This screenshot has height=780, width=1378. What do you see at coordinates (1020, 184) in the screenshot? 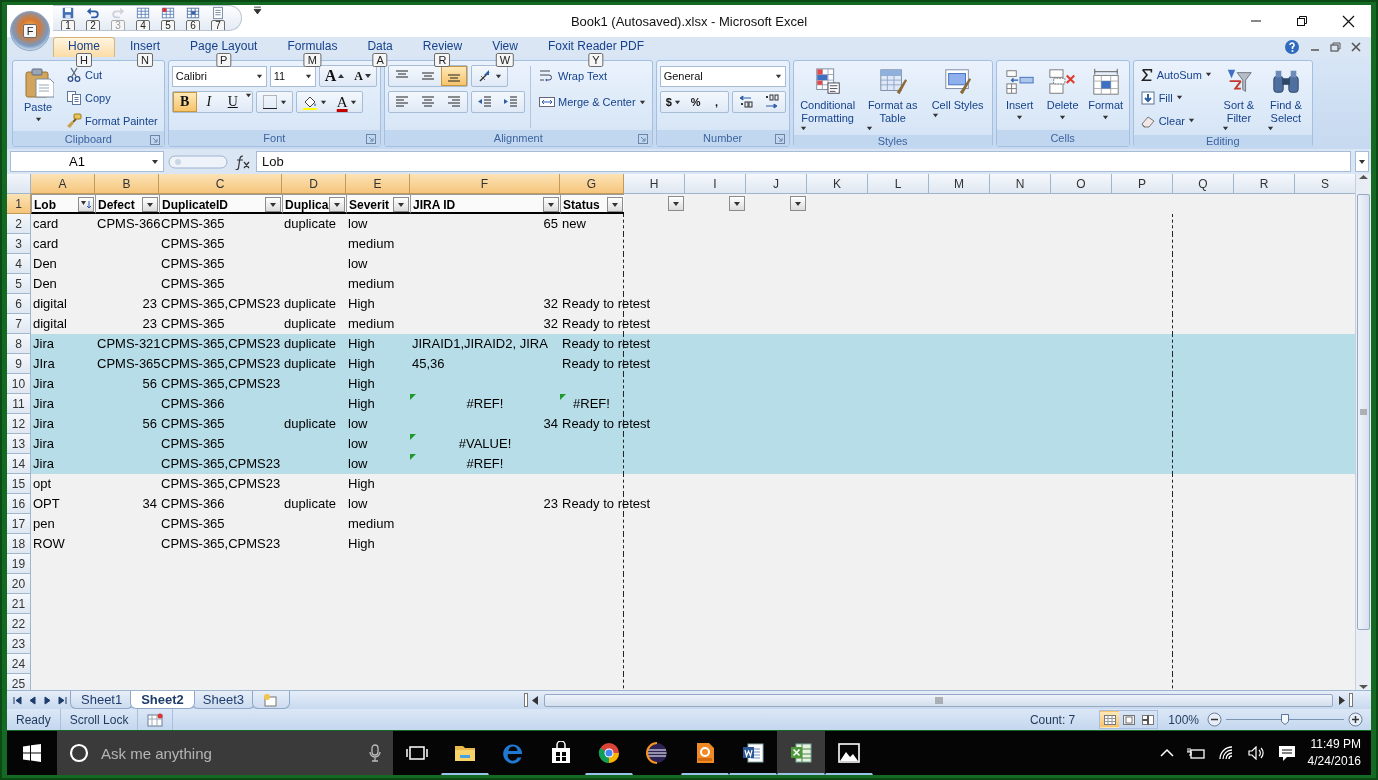
I see `column-header: N` at bounding box center [1020, 184].